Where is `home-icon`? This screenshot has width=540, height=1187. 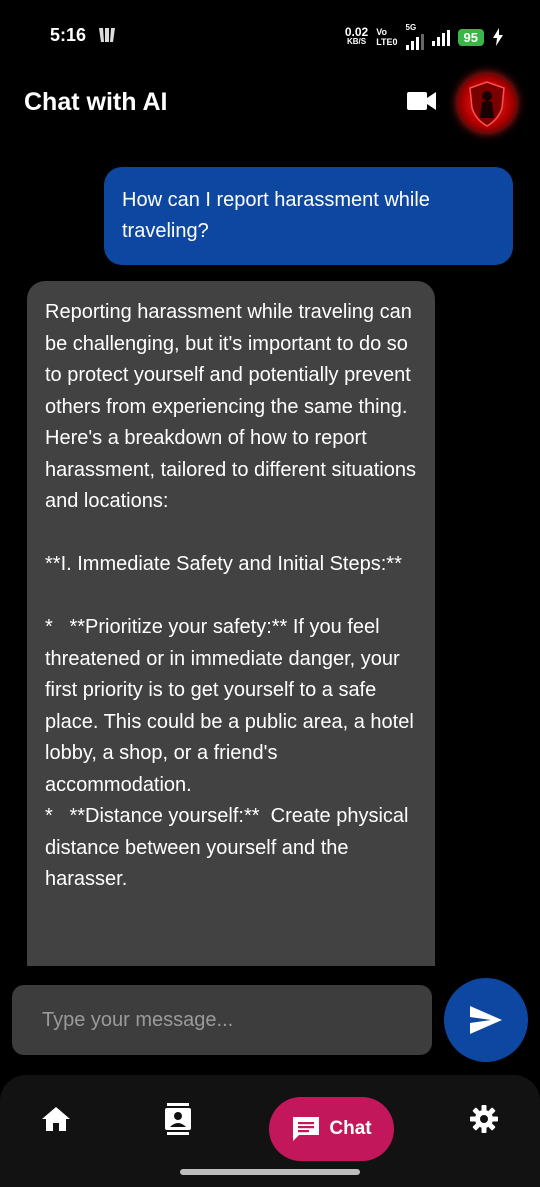
home-icon is located at coordinates (56, 1119).